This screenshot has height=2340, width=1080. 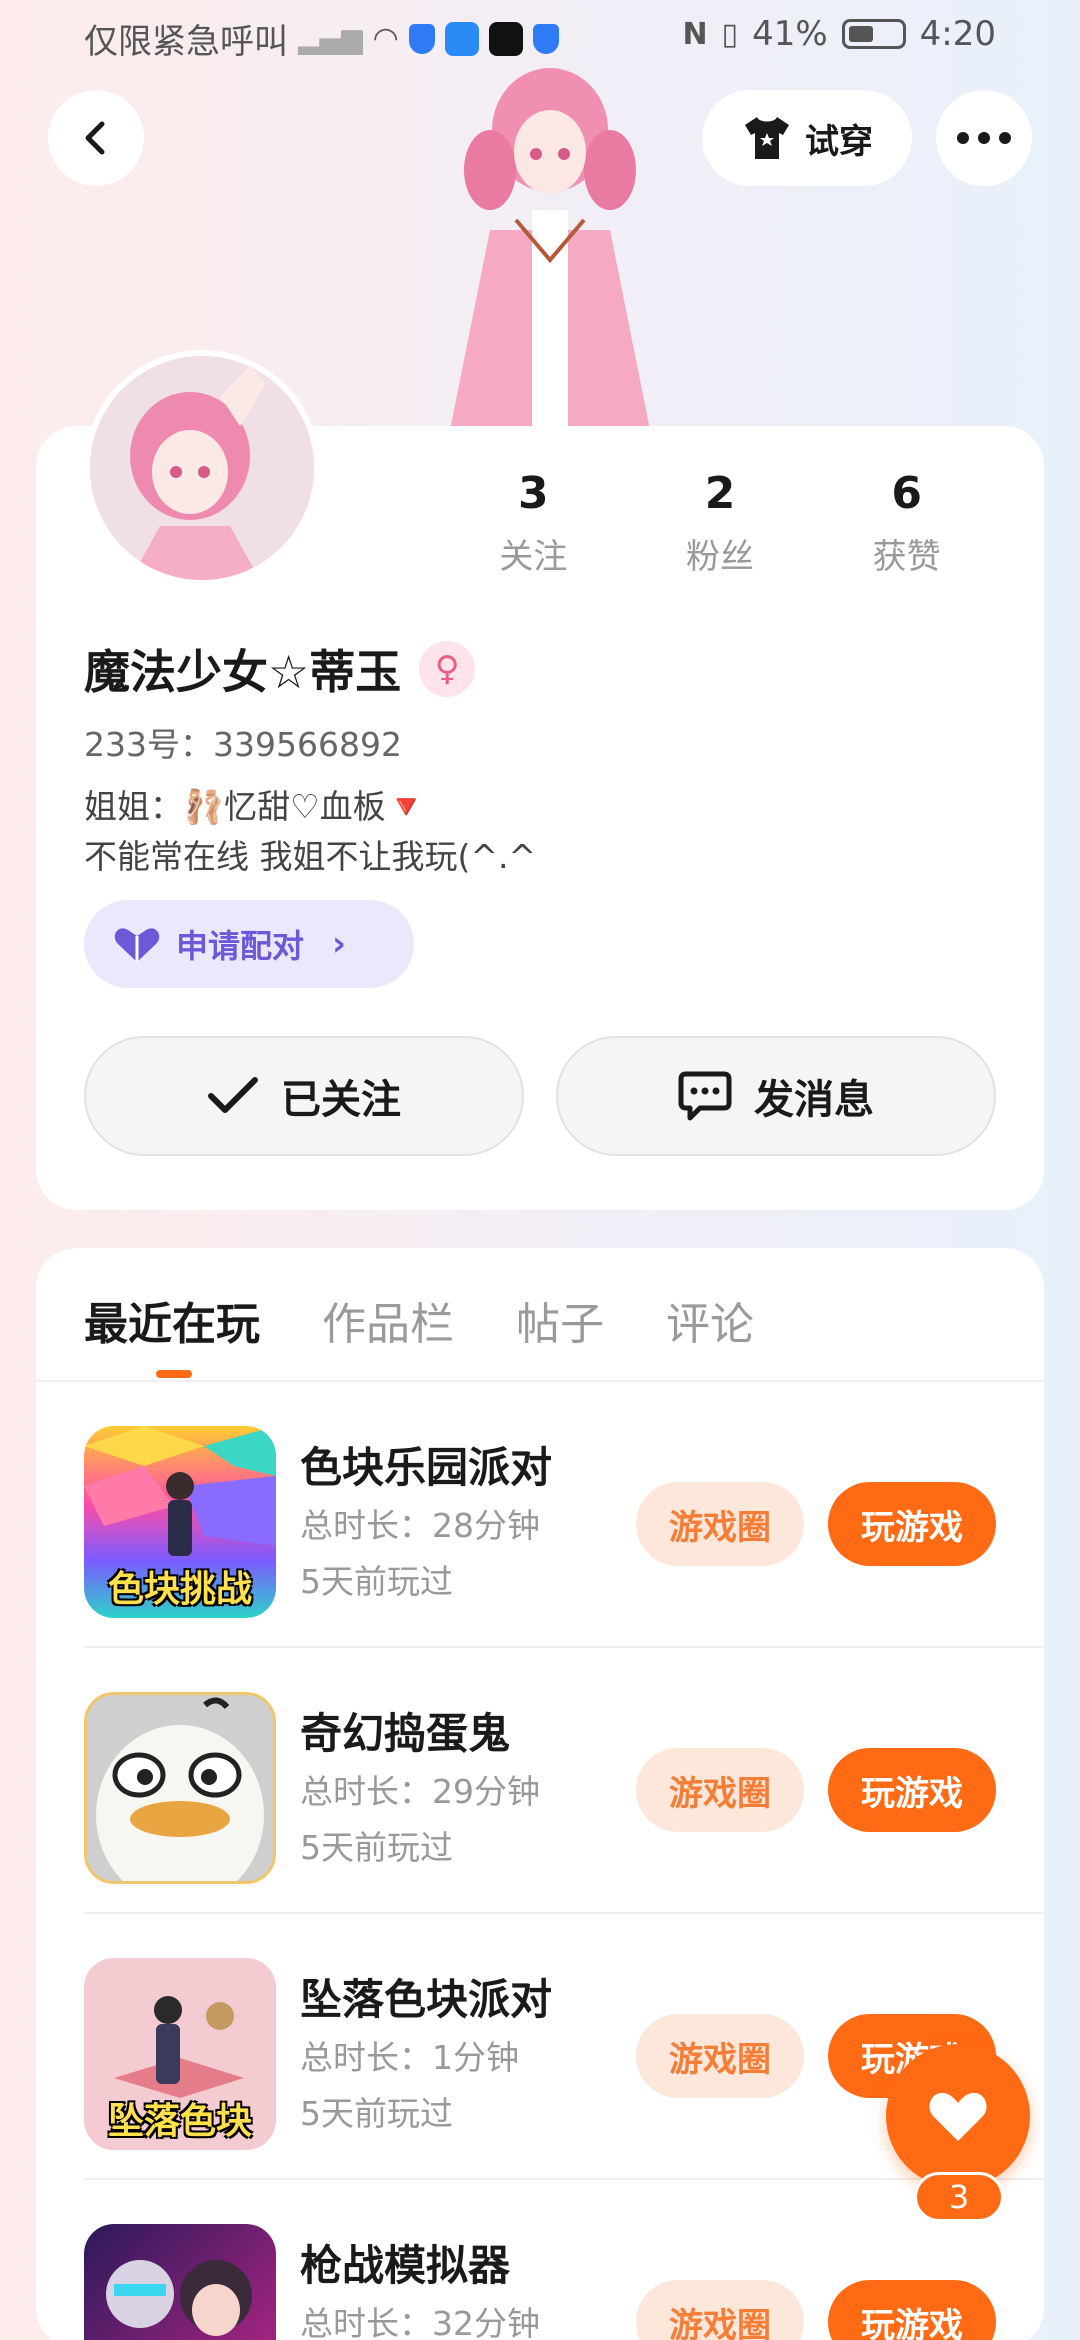 I want to click on game-icon: 坠落色块, so click(x=180, y=2054).